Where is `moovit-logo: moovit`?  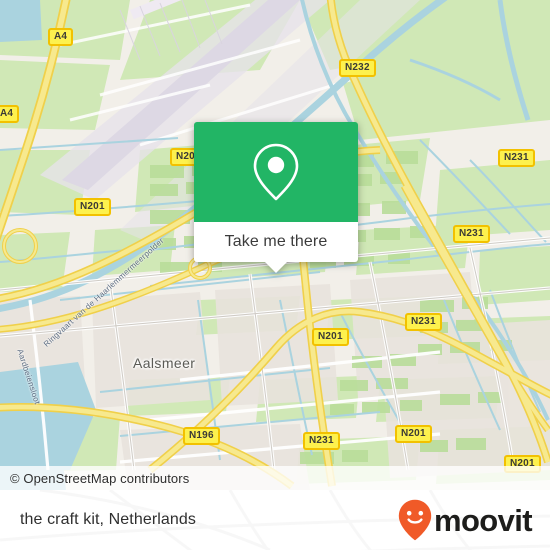 moovit-logo: moovit is located at coordinates (465, 520).